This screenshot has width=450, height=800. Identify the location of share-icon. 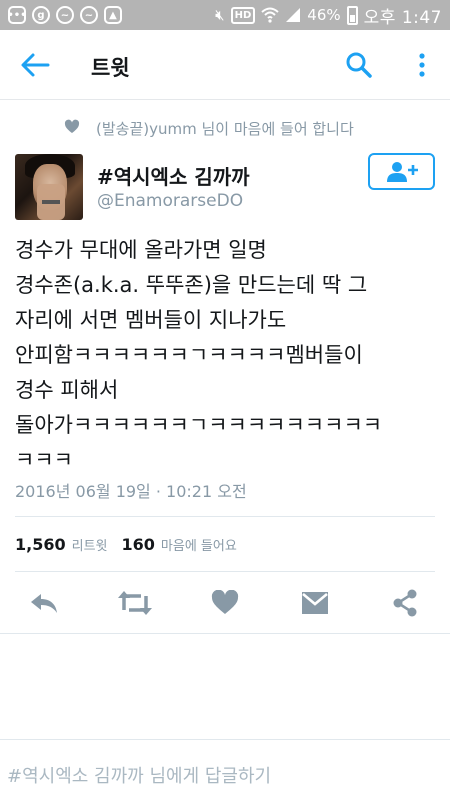
(405, 603).